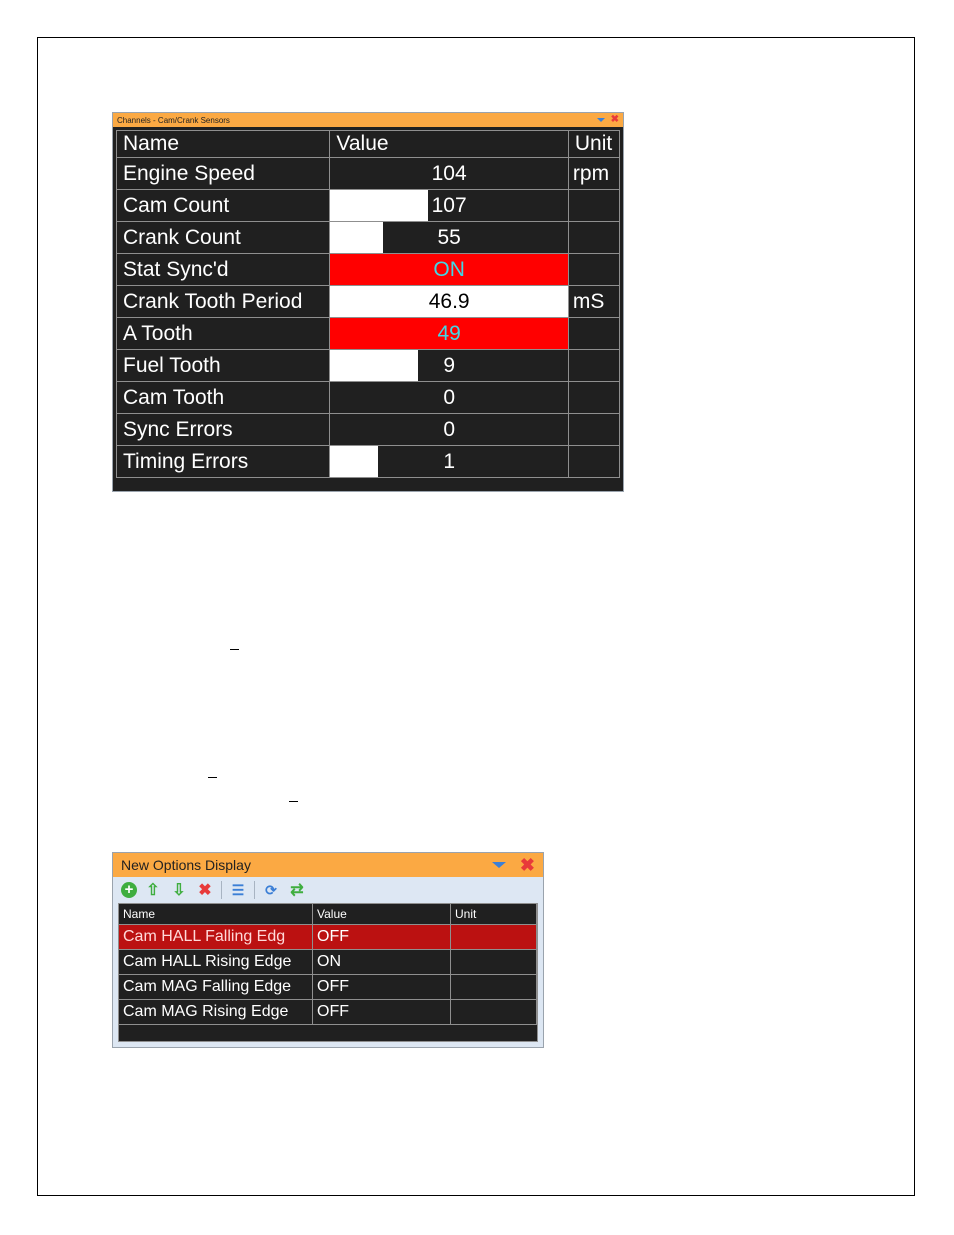 The width and height of the screenshot is (954, 1235). I want to click on channel-row: A Tooth 49, so click(368, 333).